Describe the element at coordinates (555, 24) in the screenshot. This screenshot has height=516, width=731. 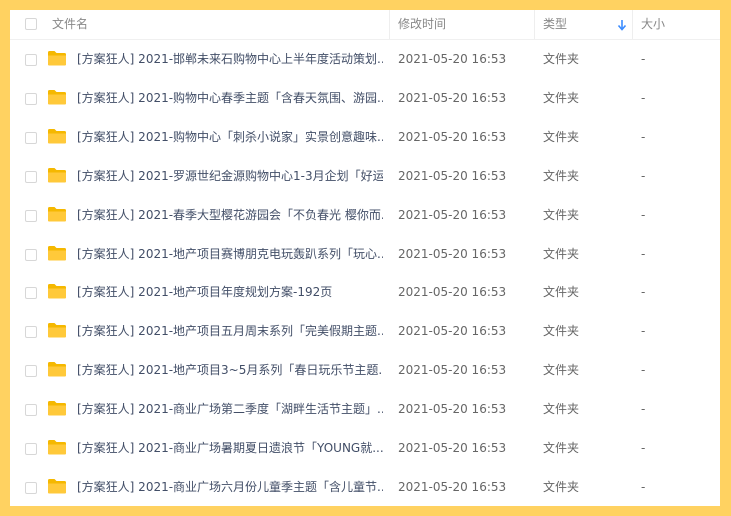
I see `column-header-type: 类型` at that location.